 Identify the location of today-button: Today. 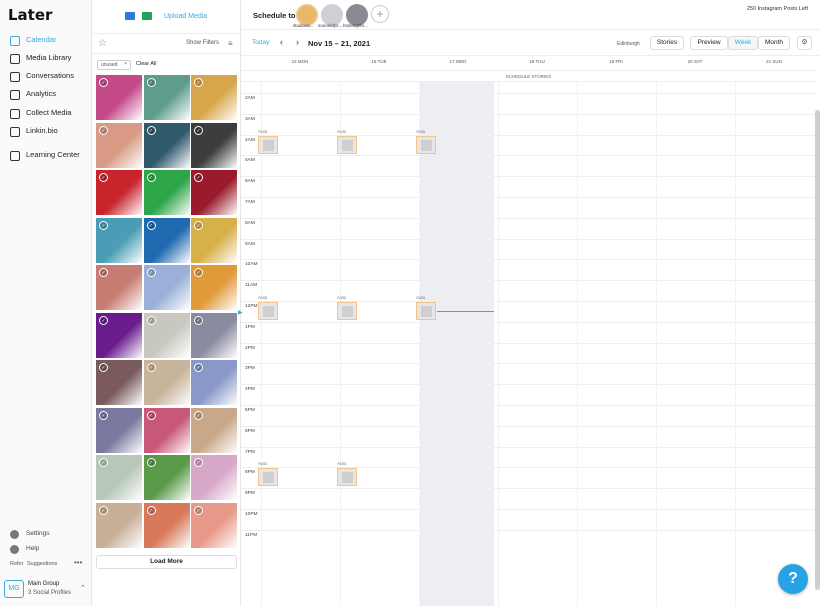
(260, 42).